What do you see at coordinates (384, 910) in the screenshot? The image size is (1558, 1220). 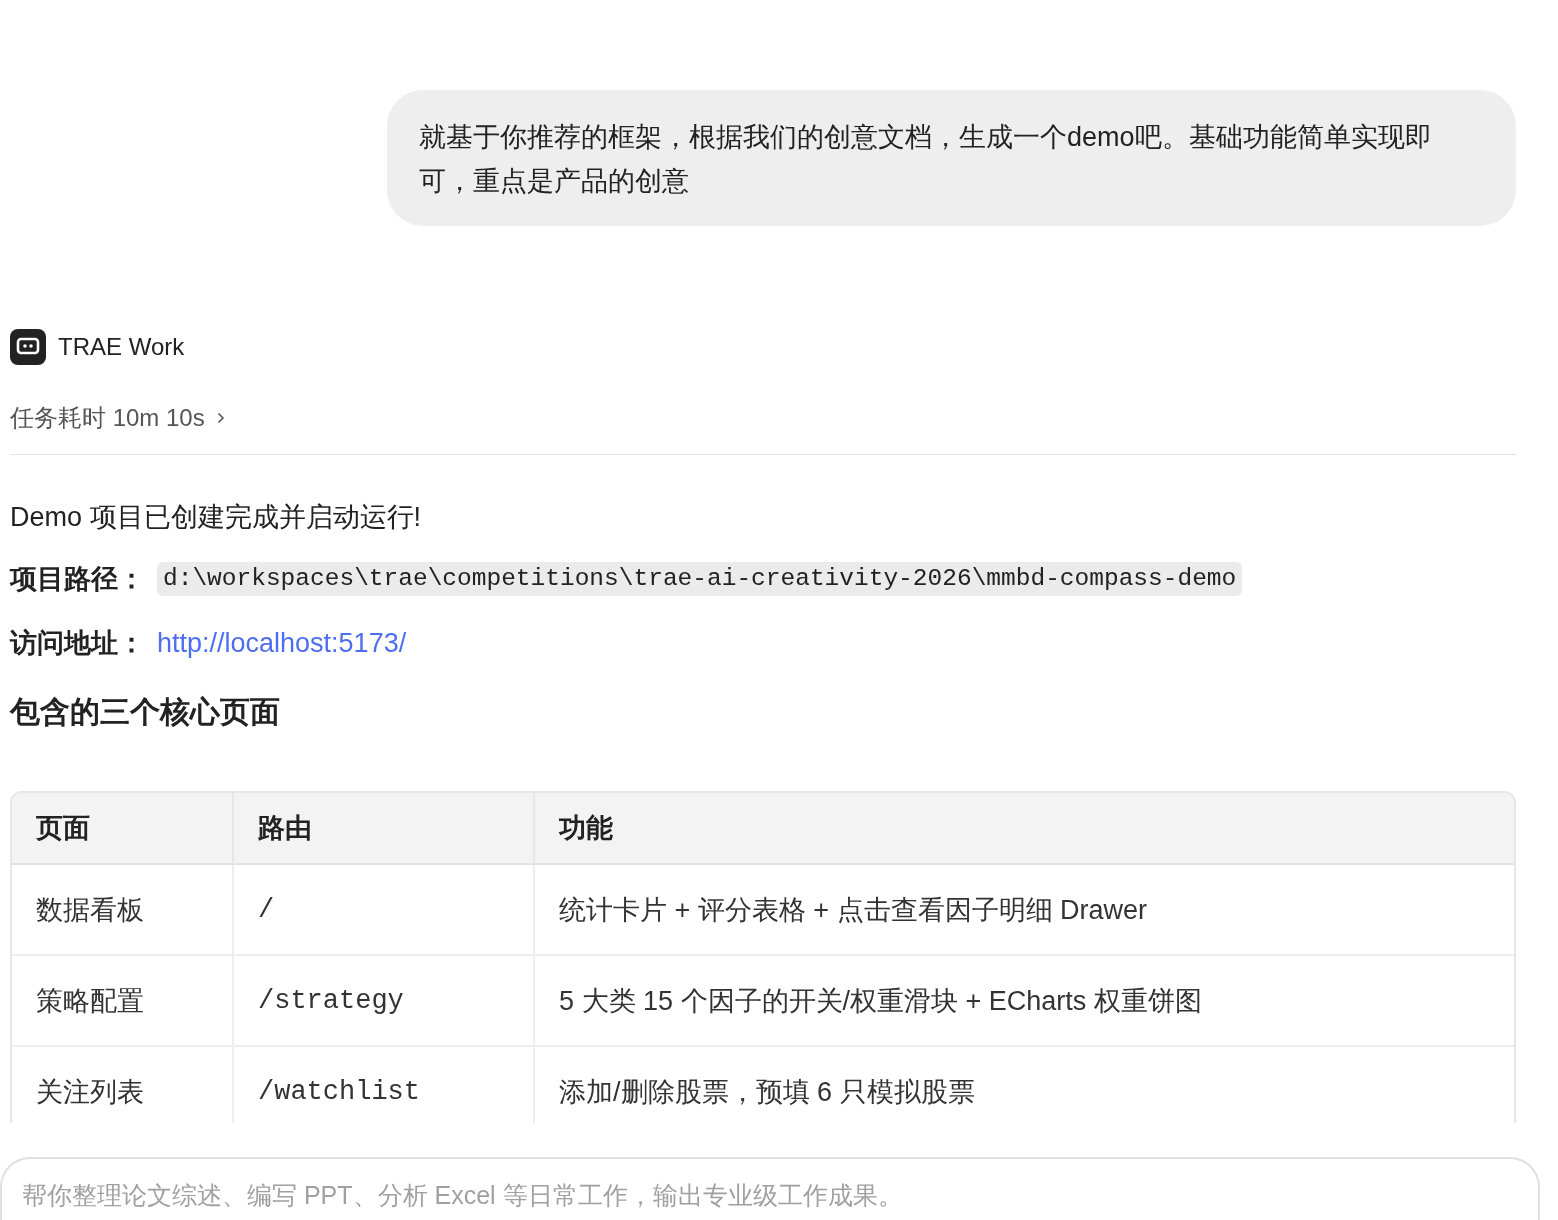 I see `table-cell: /` at bounding box center [384, 910].